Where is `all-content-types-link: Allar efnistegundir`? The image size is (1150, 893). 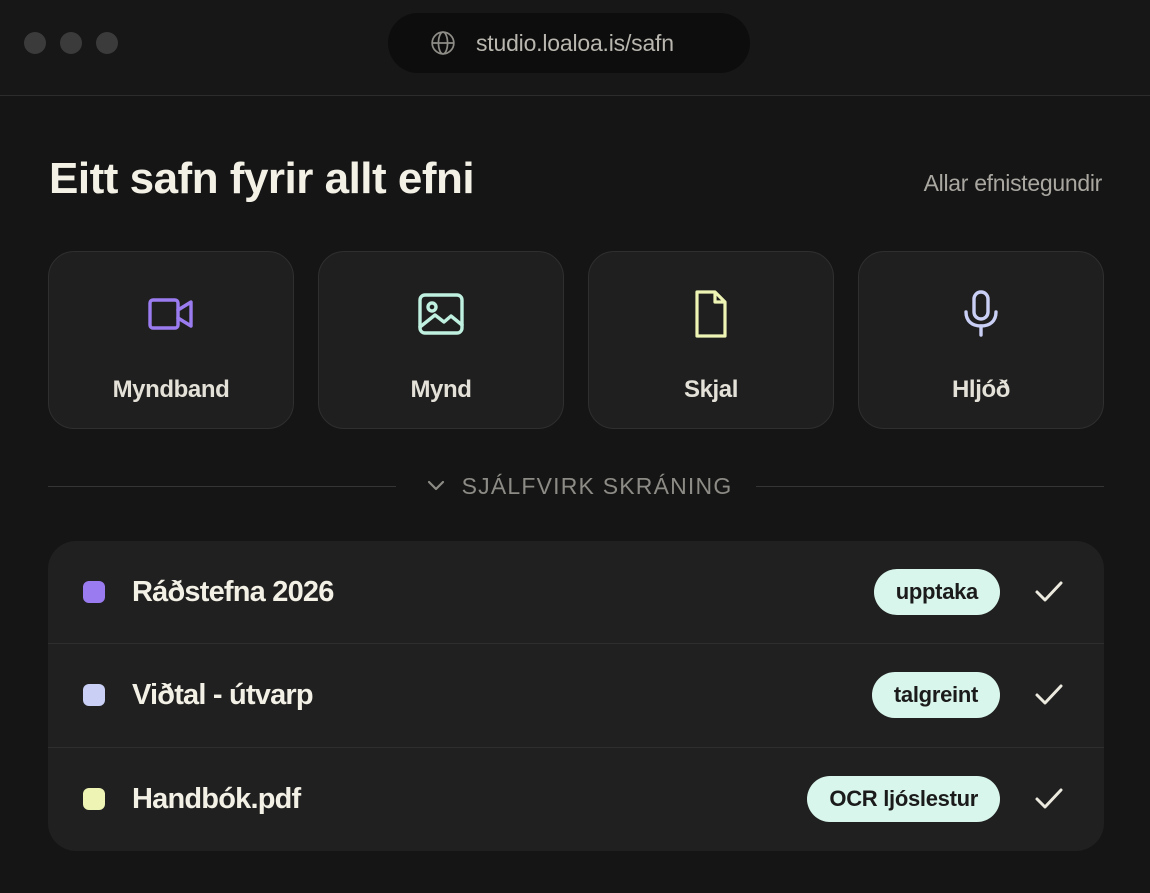
all-content-types-link: Allar efnistegundir is located at coordinates (1013, 183).